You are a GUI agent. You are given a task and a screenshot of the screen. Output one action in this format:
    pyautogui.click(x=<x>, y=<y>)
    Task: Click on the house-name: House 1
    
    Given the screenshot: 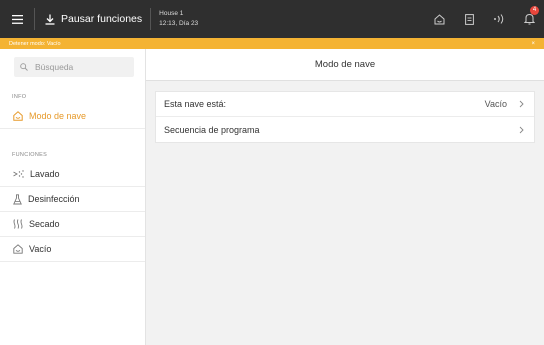 What is the action you would take?
    pyautogui.click(x=171, y=13)
    